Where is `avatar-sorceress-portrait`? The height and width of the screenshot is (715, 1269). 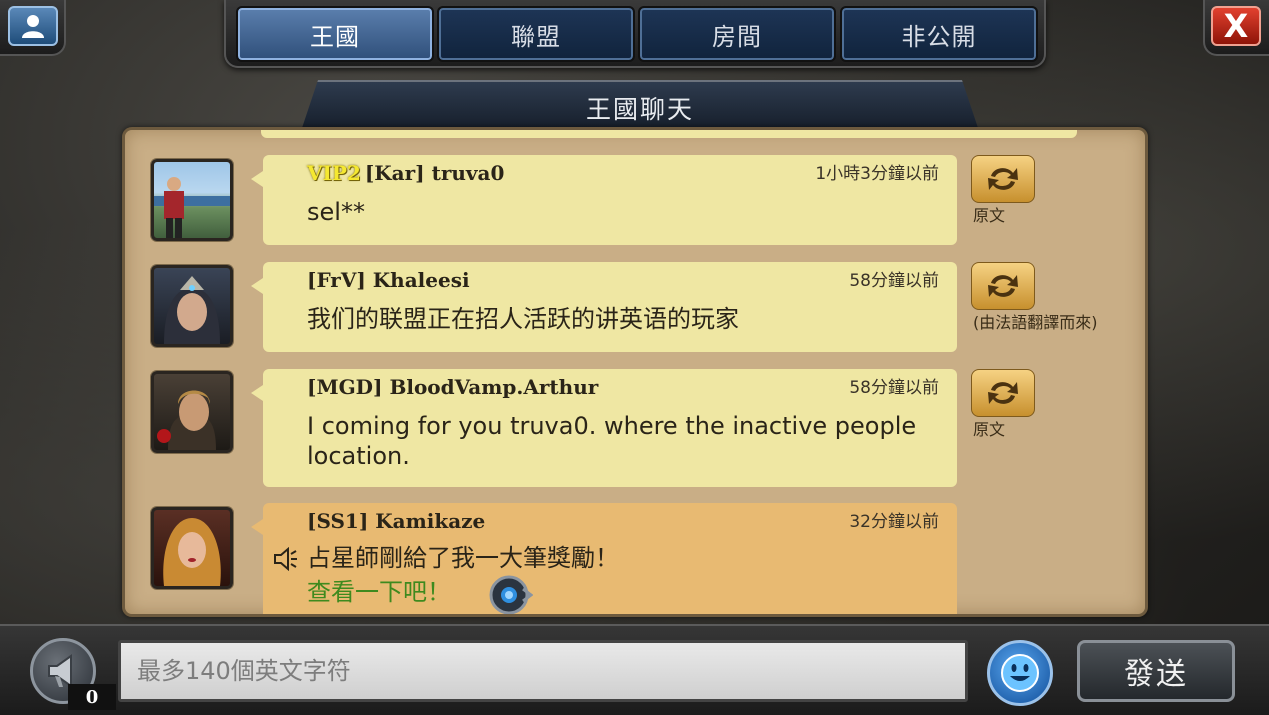 avatar-sorceress-portrait is located at coordinates (192, 552).